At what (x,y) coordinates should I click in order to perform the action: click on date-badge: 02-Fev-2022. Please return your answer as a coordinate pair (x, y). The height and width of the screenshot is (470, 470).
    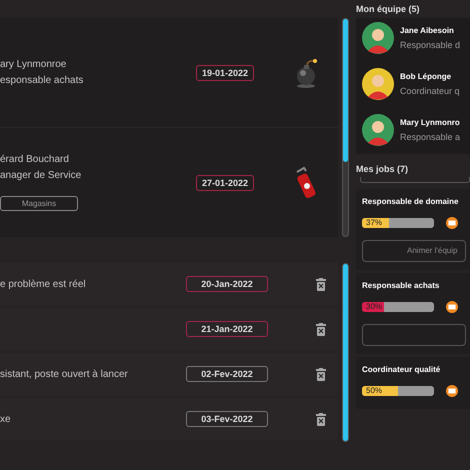
    Looking at the image, I should click on (227, 374).